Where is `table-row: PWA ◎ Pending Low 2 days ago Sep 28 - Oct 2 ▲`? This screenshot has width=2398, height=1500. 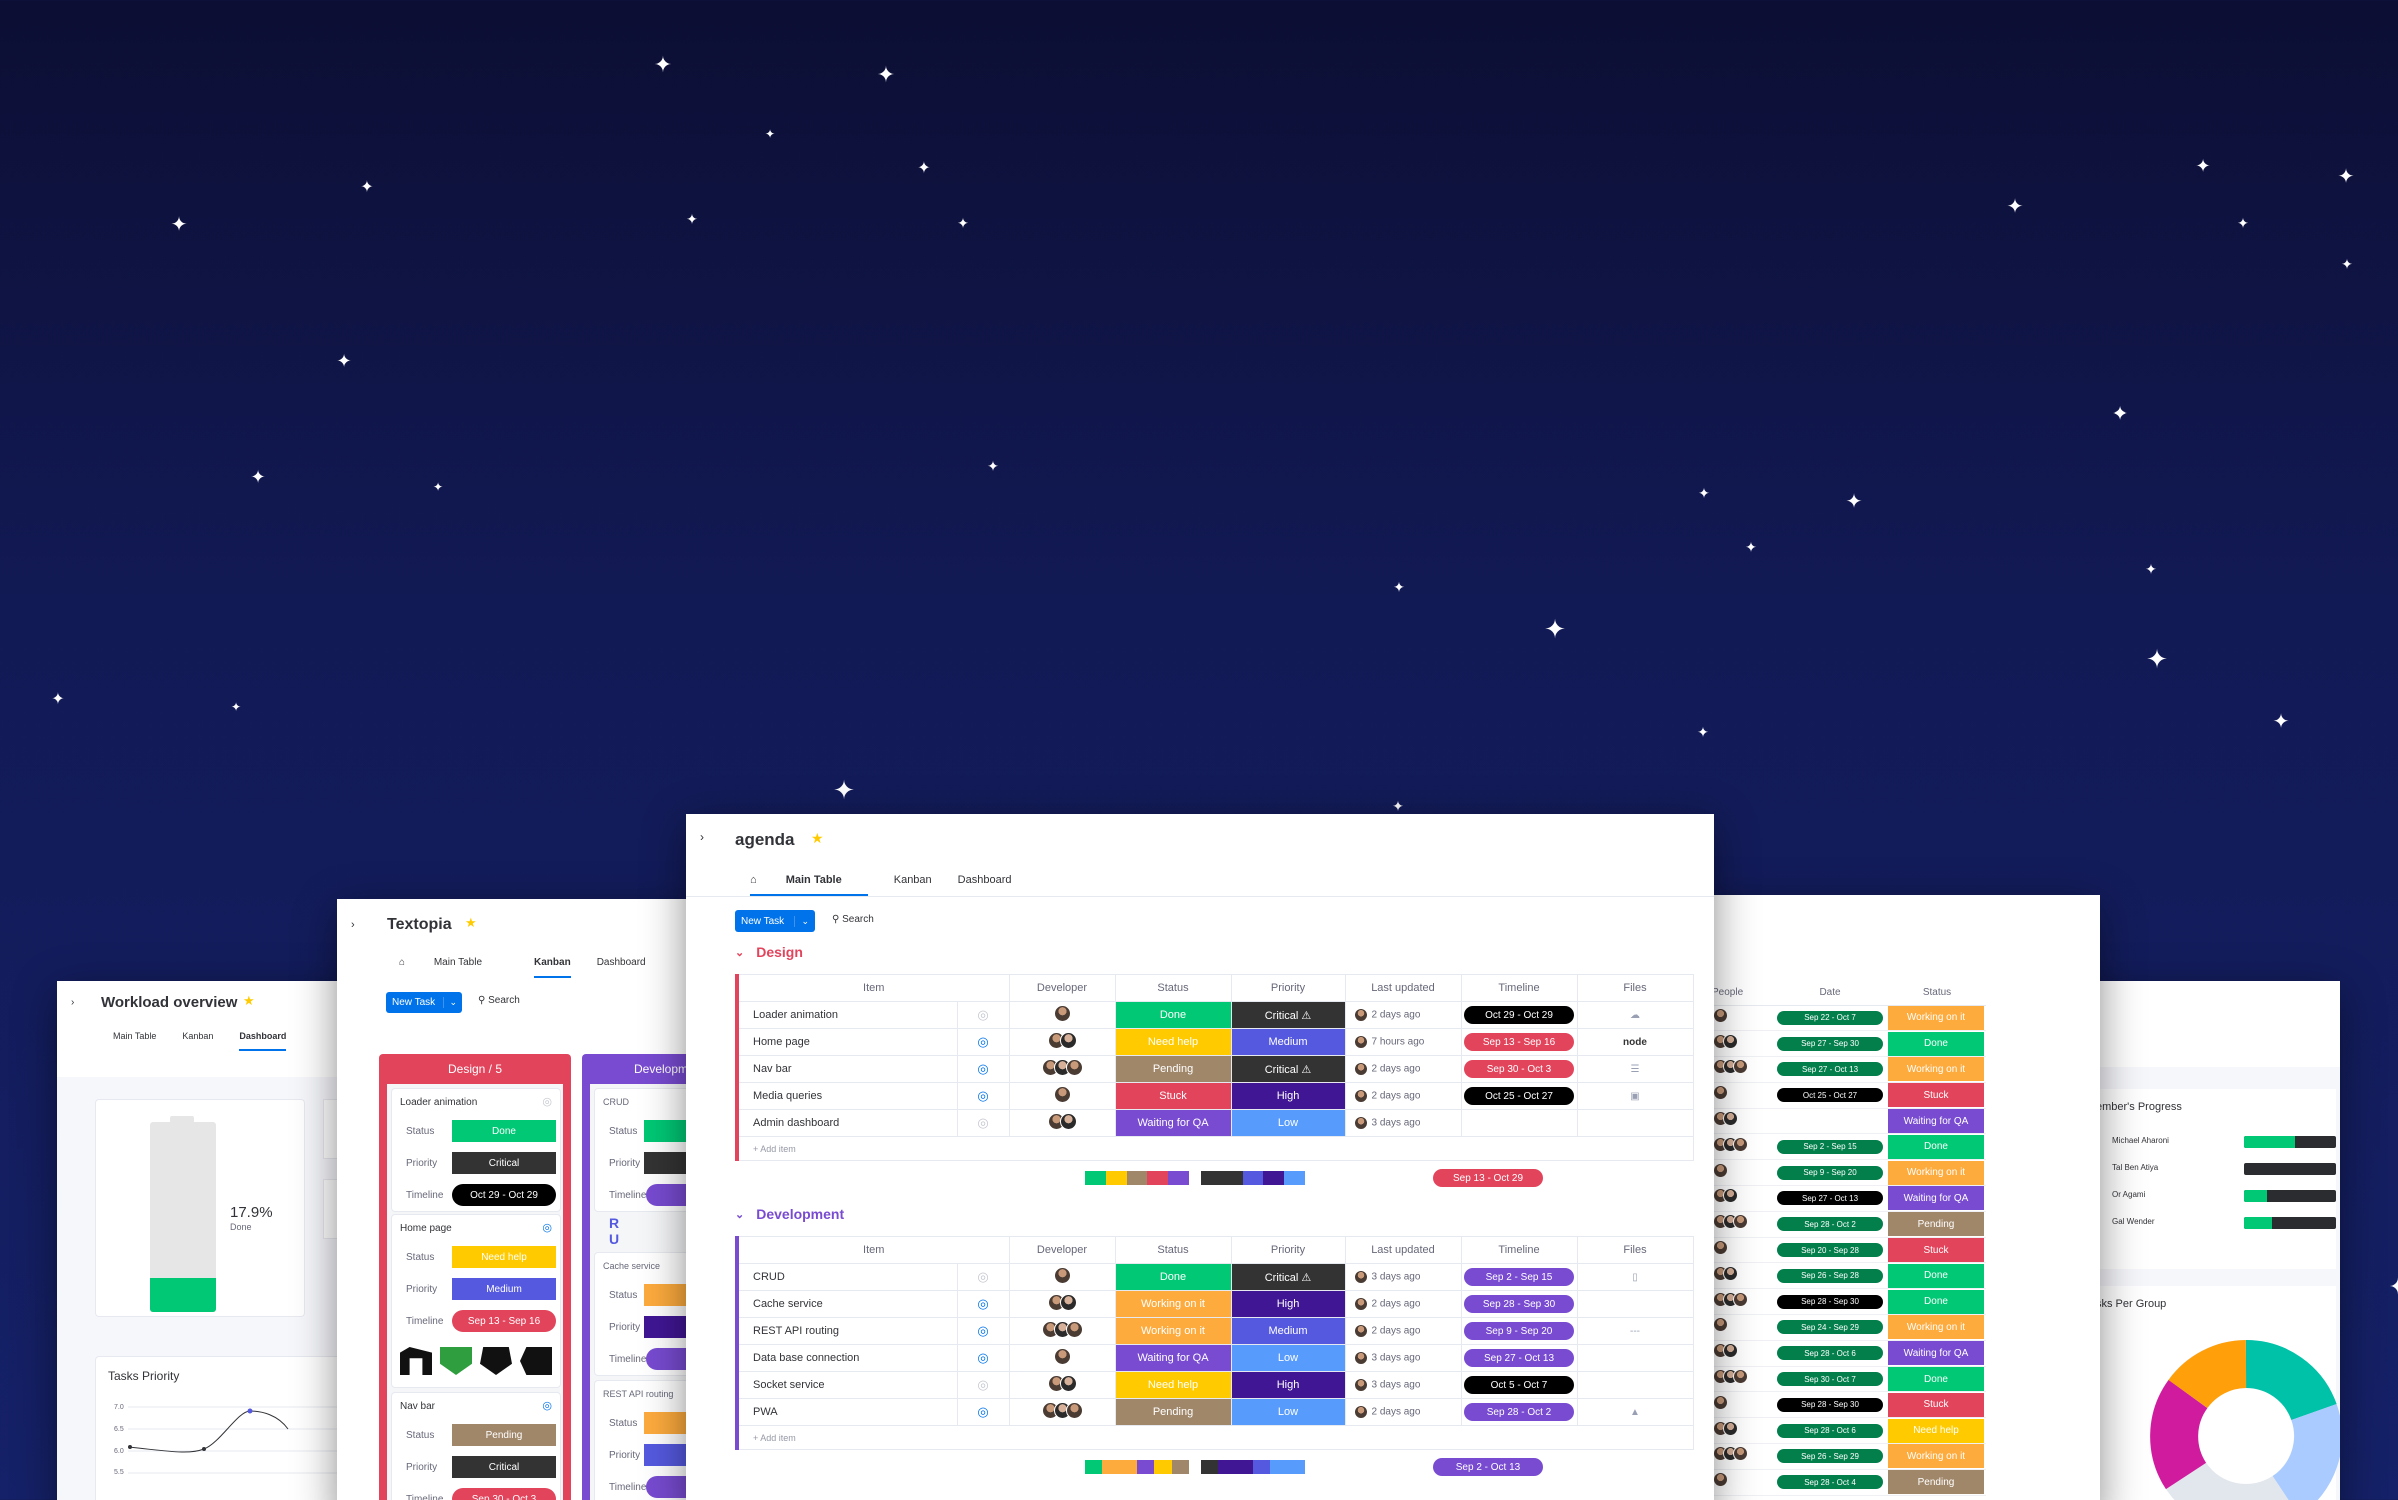
table-row: PWA ◎ Pending Low 2 days ago Sep 28 - Oct 2 ▲ is located at coordinates (1215, 1412).